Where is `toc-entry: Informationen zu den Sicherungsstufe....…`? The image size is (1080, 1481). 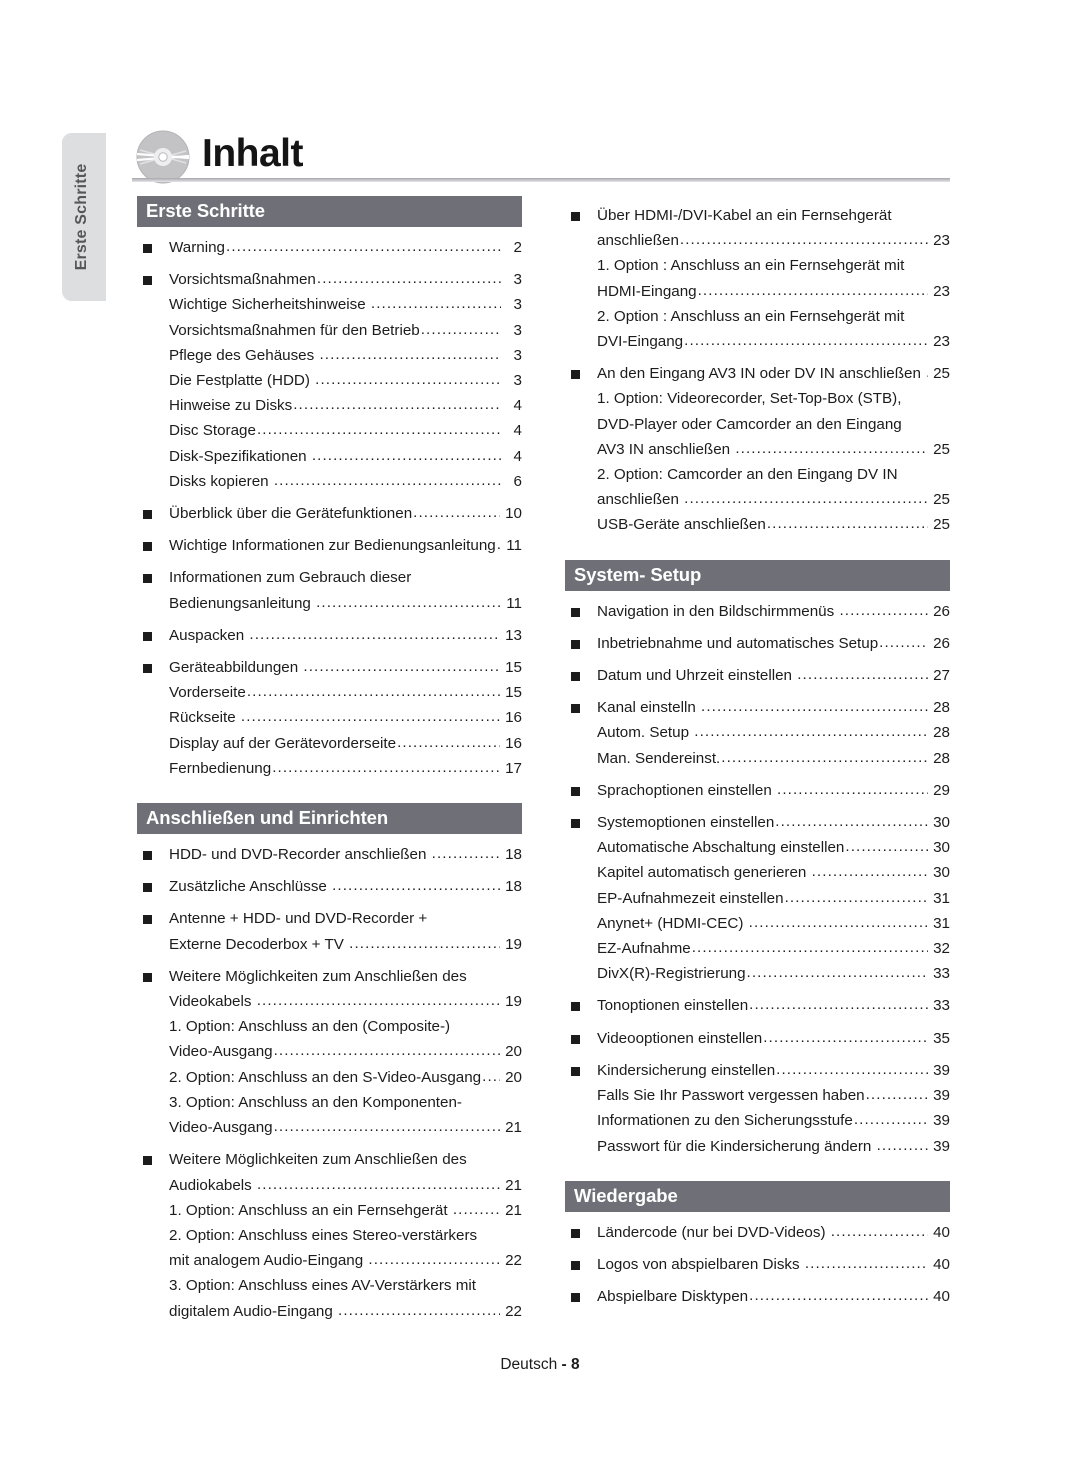 toc-entry: Informationen zu den Sicherungsstufe....… is located at coordinates (757, 1120).